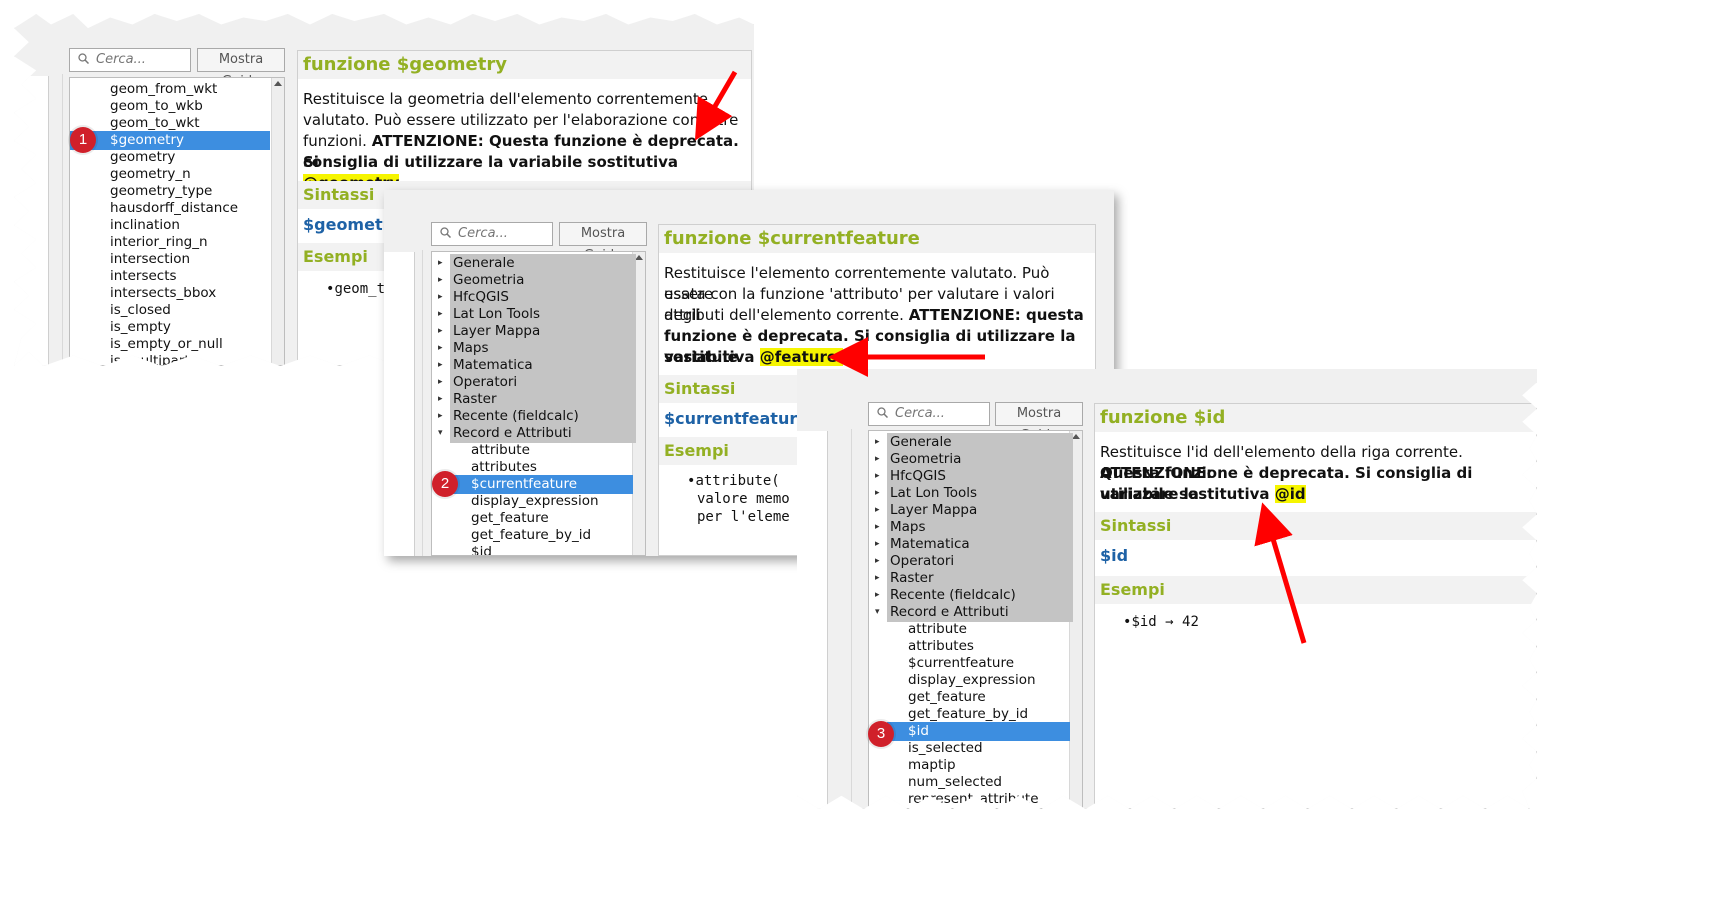  Describe the element at coordinates (1315, 418) in the screenshot. I see `help-title: funzione $id` at that location.